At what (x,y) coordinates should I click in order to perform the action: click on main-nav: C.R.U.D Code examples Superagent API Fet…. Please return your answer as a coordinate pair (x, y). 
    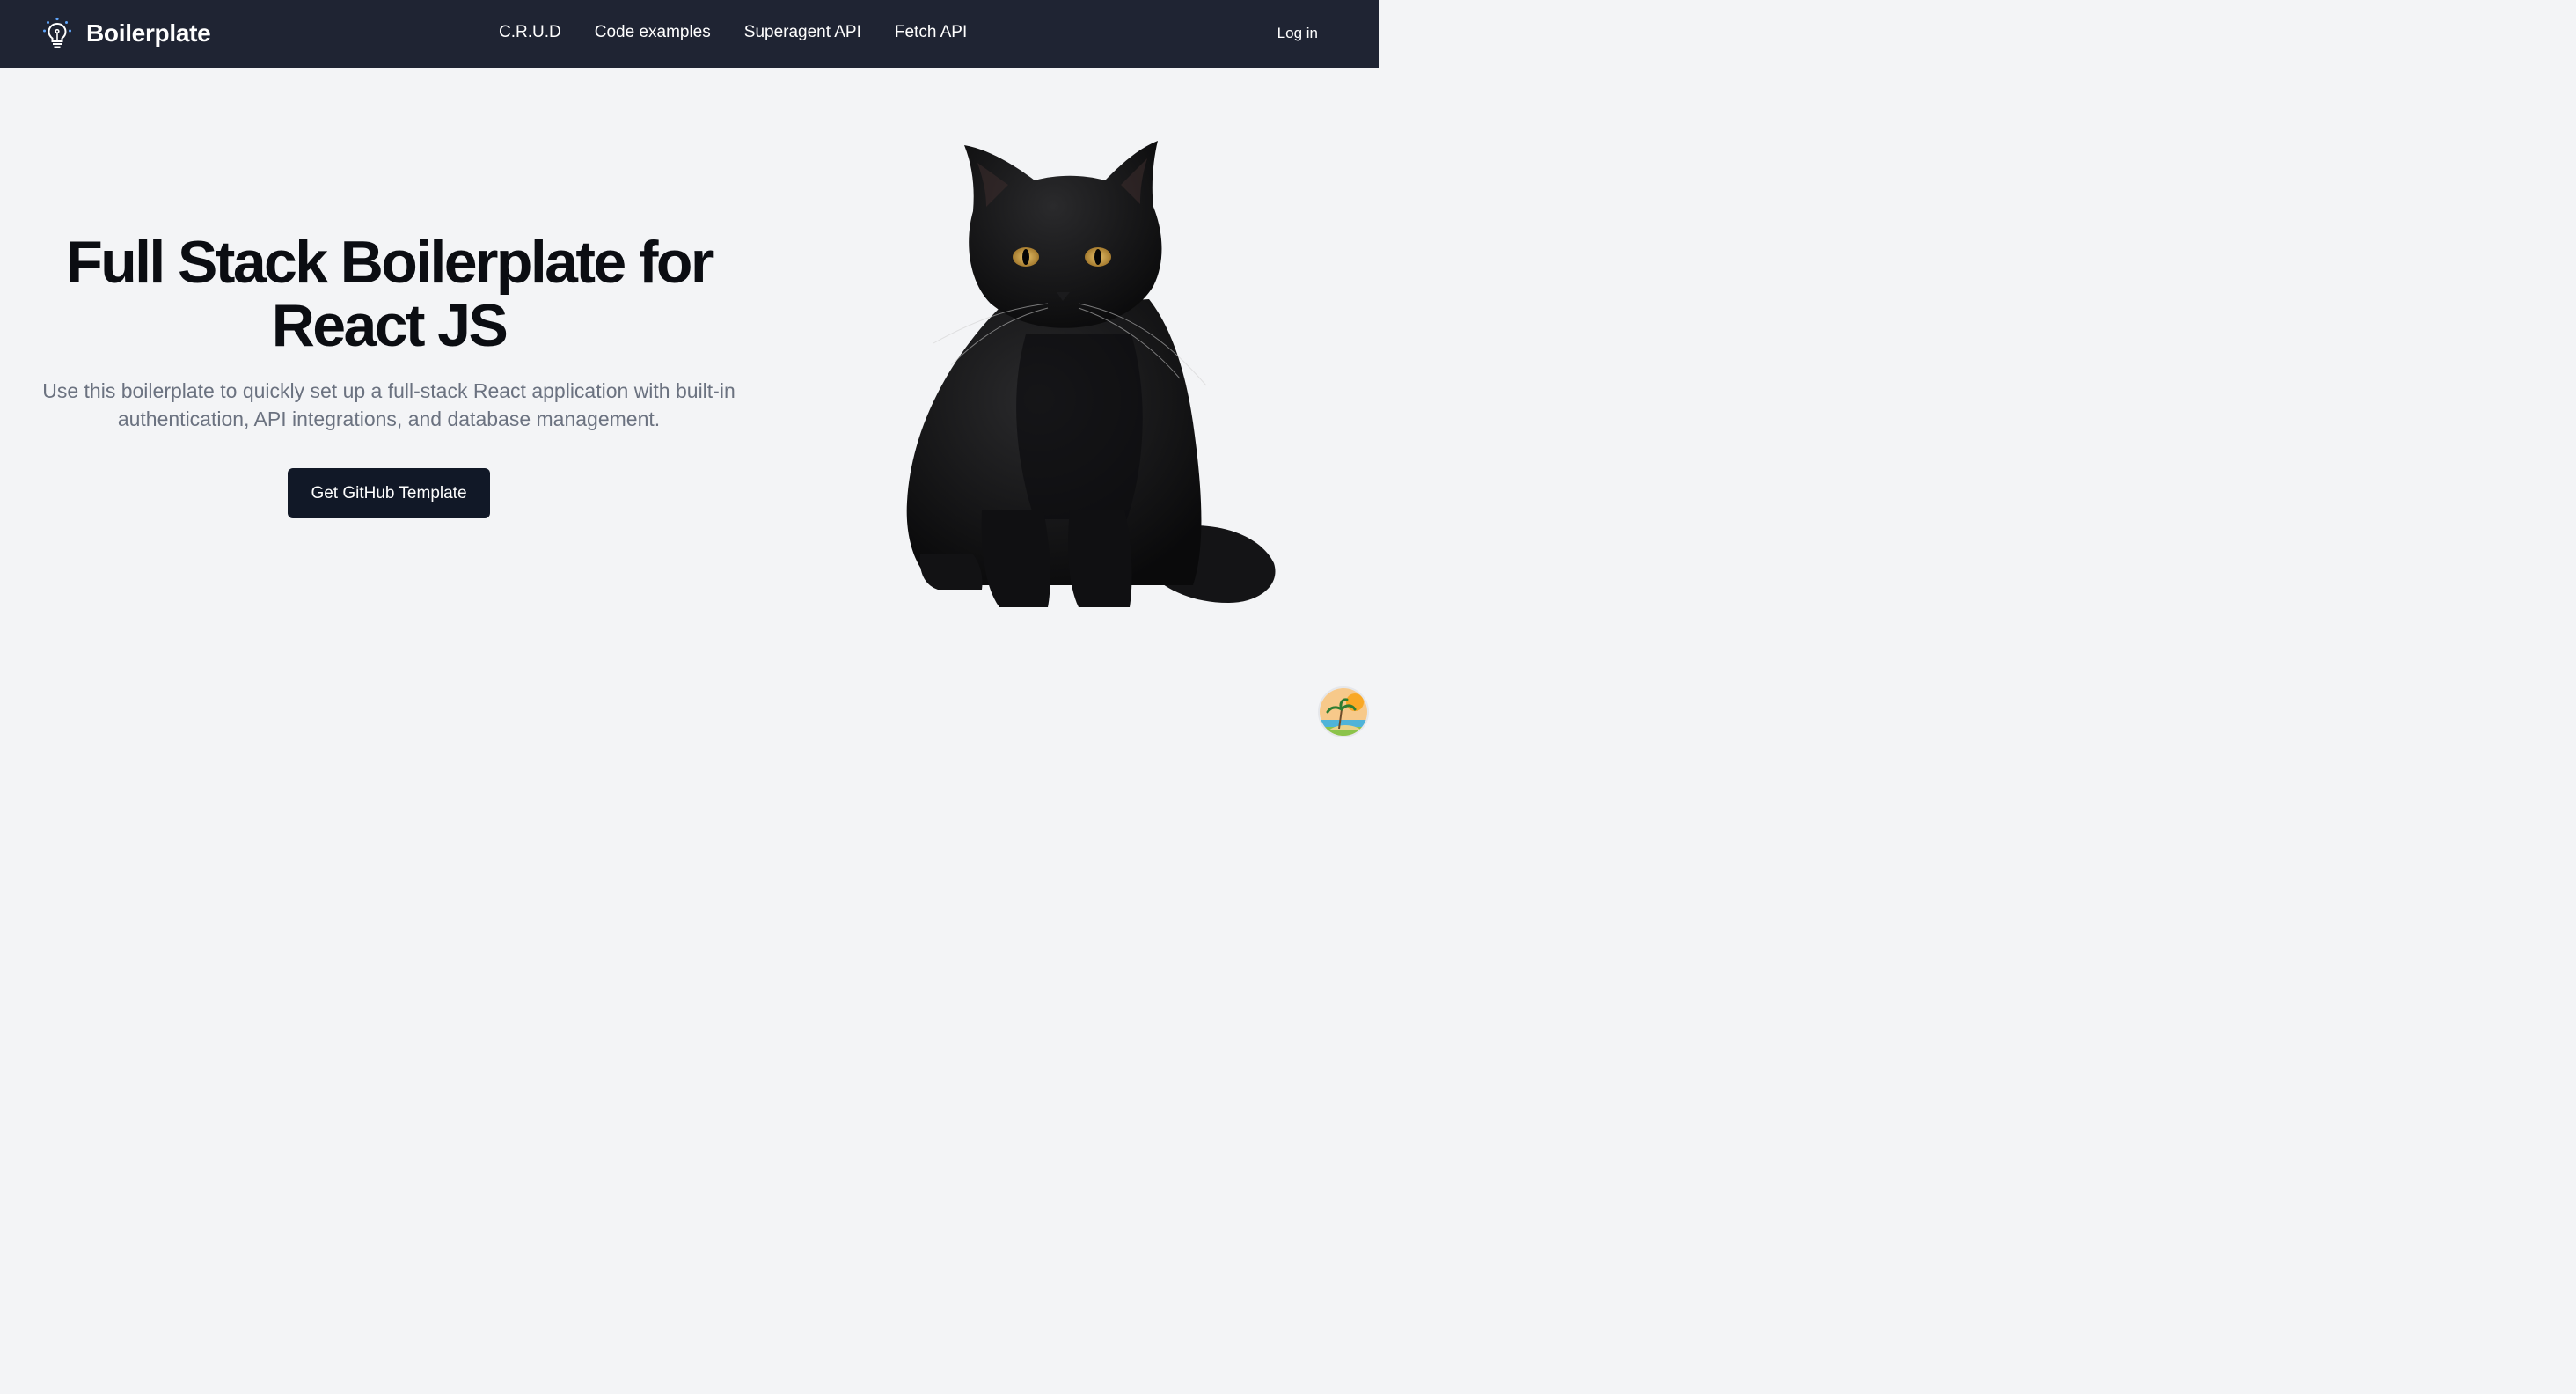
    Looking at the image, I should click on (733, 32).